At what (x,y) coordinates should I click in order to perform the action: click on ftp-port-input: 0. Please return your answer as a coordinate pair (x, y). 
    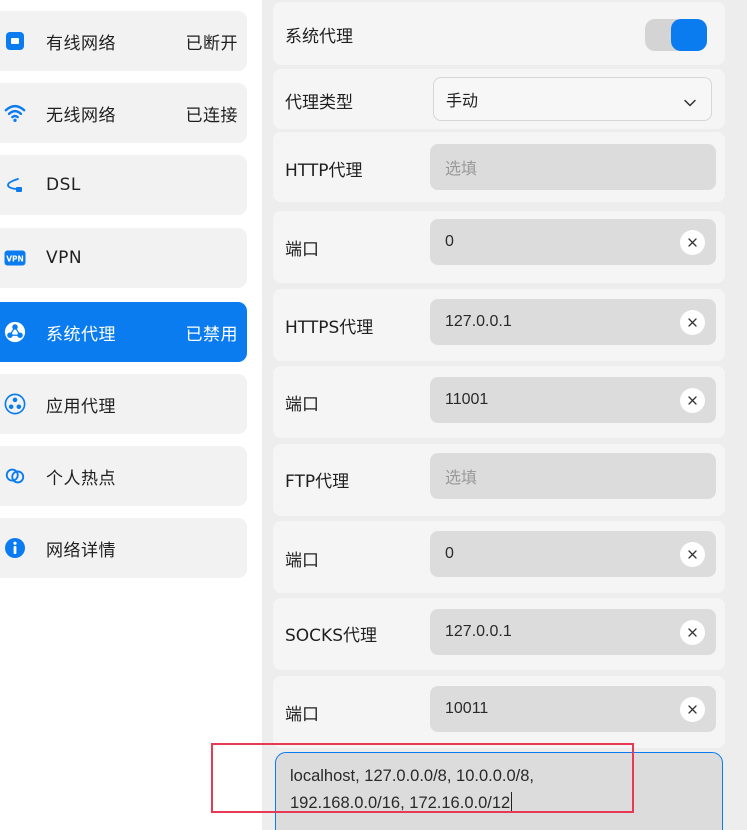
    Looking at the image, I should click on (573, 554).